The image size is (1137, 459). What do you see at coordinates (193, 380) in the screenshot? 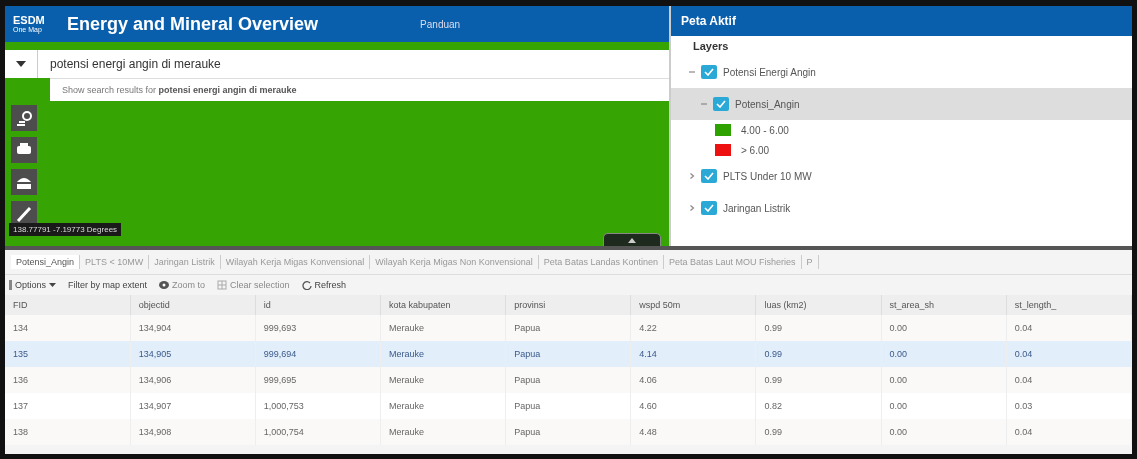
I see `table-cell: 134,906` at bounding box center [193, 380].